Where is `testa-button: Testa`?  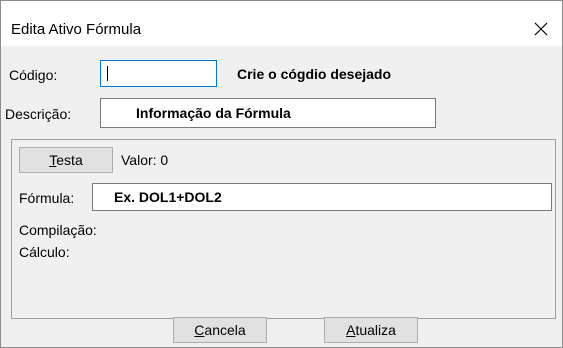
testa-button: Testa is located at coordinates (66, 160).